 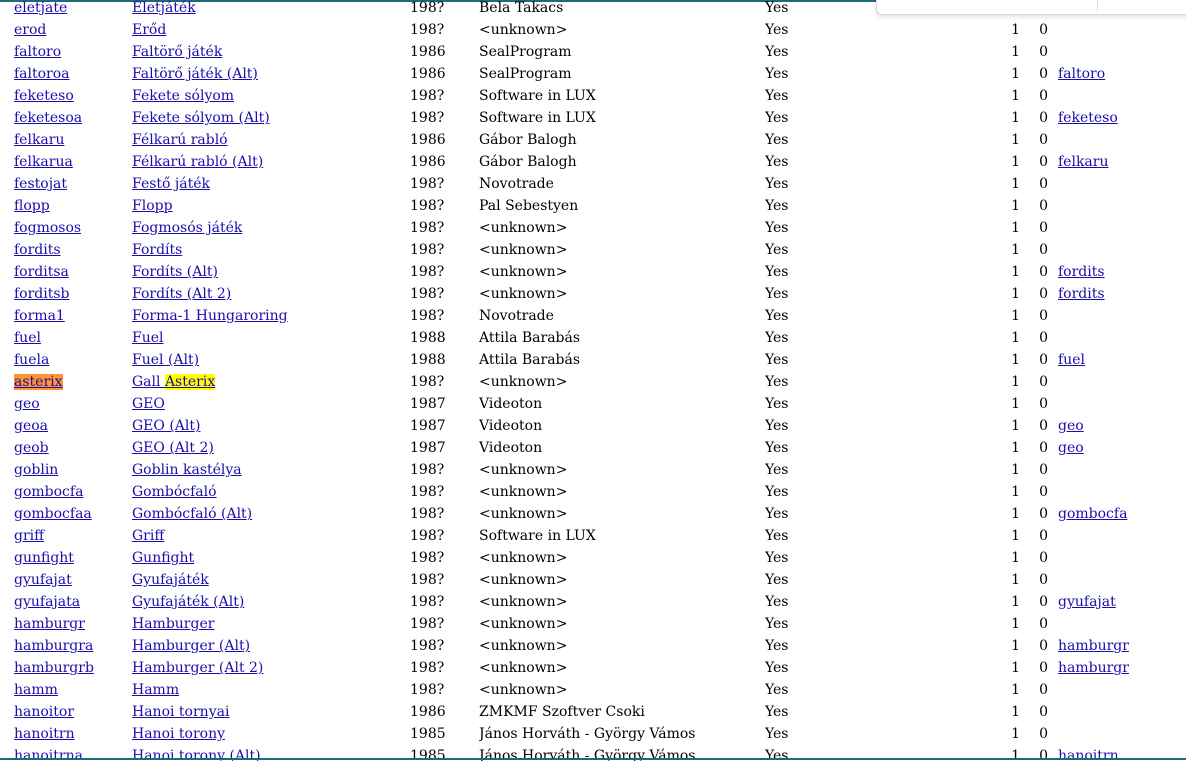 I want to click on rom-name-link: faltoro, so click(x=37, y=52).